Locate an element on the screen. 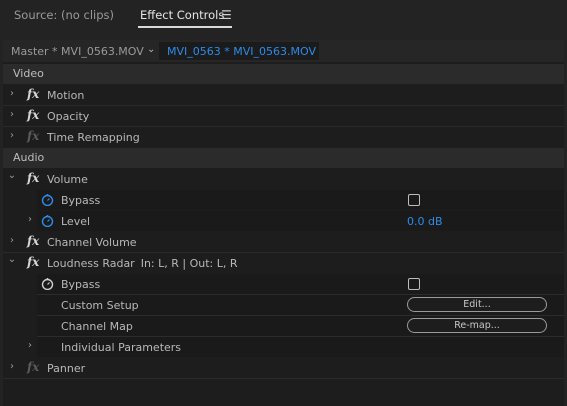  effect-label-time-remapping: Time Remapping is located at coordinates (93, 137).